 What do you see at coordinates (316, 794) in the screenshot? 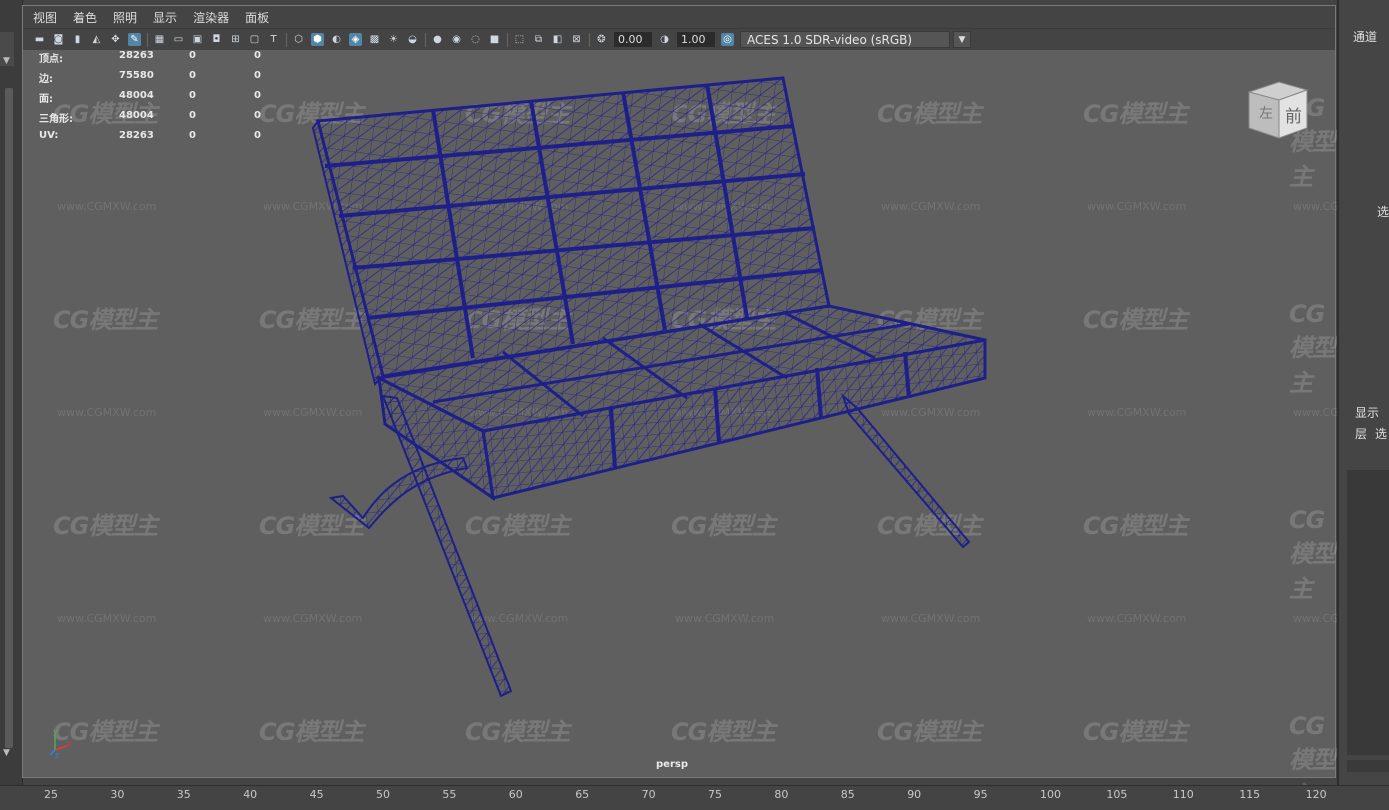
I see `ruler-tick-label: 45` at bounding box center [316, 794].